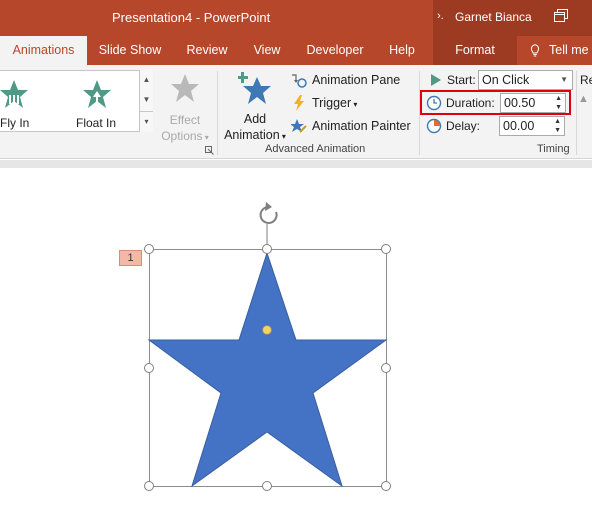 This screenshot has width=592, height=510. What do you see at coordinates (268, 225) in the screenshot?
I see `rotate-handle-icon` at bounding box center [268, 225].